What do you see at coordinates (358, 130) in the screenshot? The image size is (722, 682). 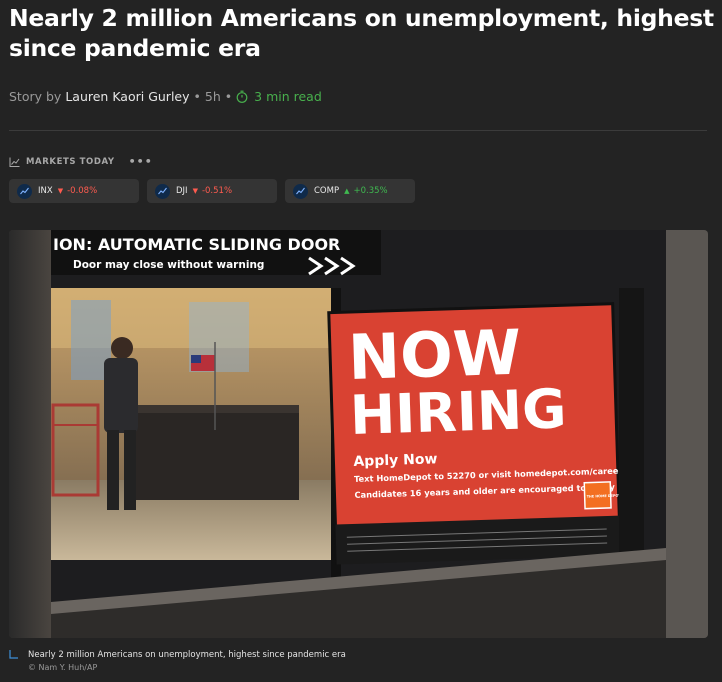 I see `divider` at bounding box center [358, 130].